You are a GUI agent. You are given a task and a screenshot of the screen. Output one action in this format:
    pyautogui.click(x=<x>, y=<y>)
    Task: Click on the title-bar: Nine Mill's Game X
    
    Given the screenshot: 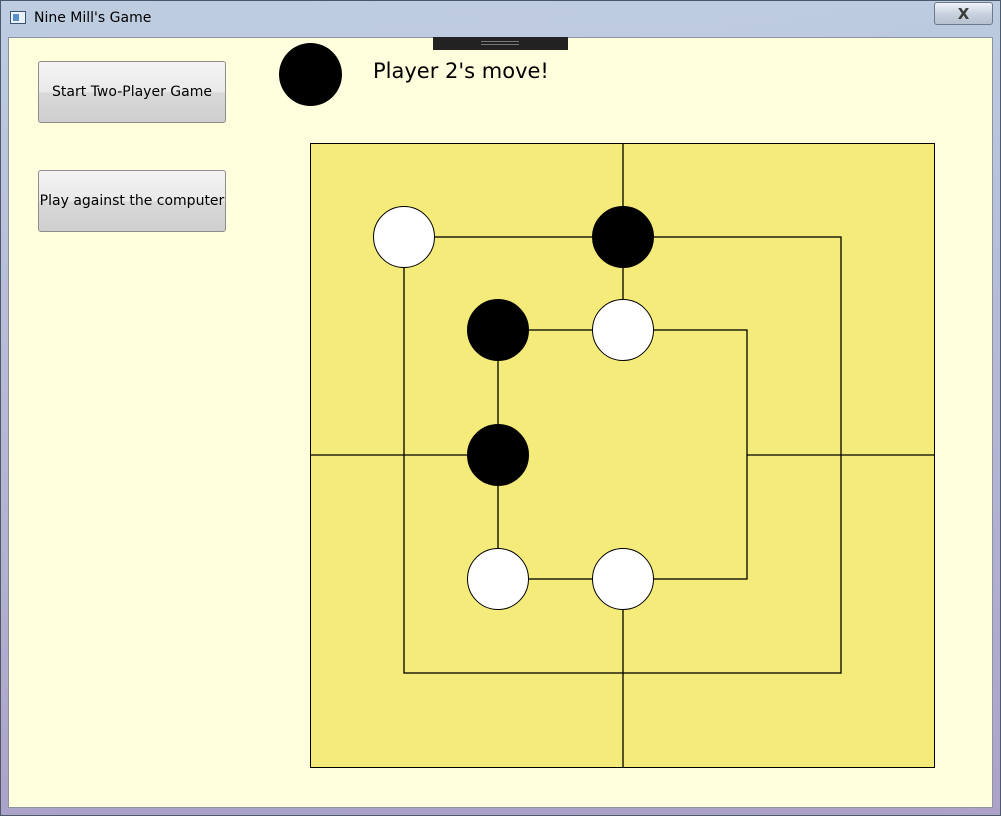 What is the action you would take?
    pyautogui.click(x=500, y=18)
    